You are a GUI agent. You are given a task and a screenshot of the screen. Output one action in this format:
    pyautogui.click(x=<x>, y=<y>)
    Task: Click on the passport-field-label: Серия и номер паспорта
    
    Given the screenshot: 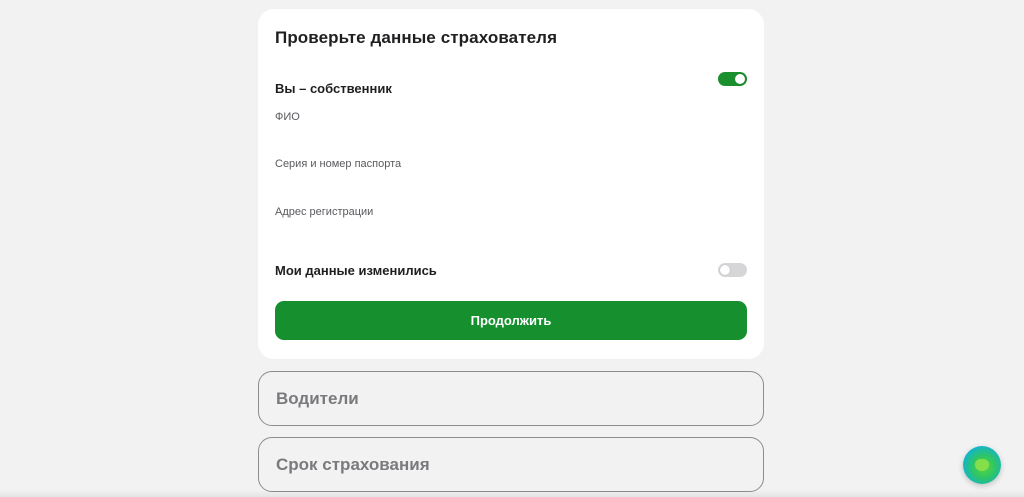 What is the action you would take?
    pyautogui.click(x=338, y=164)
    